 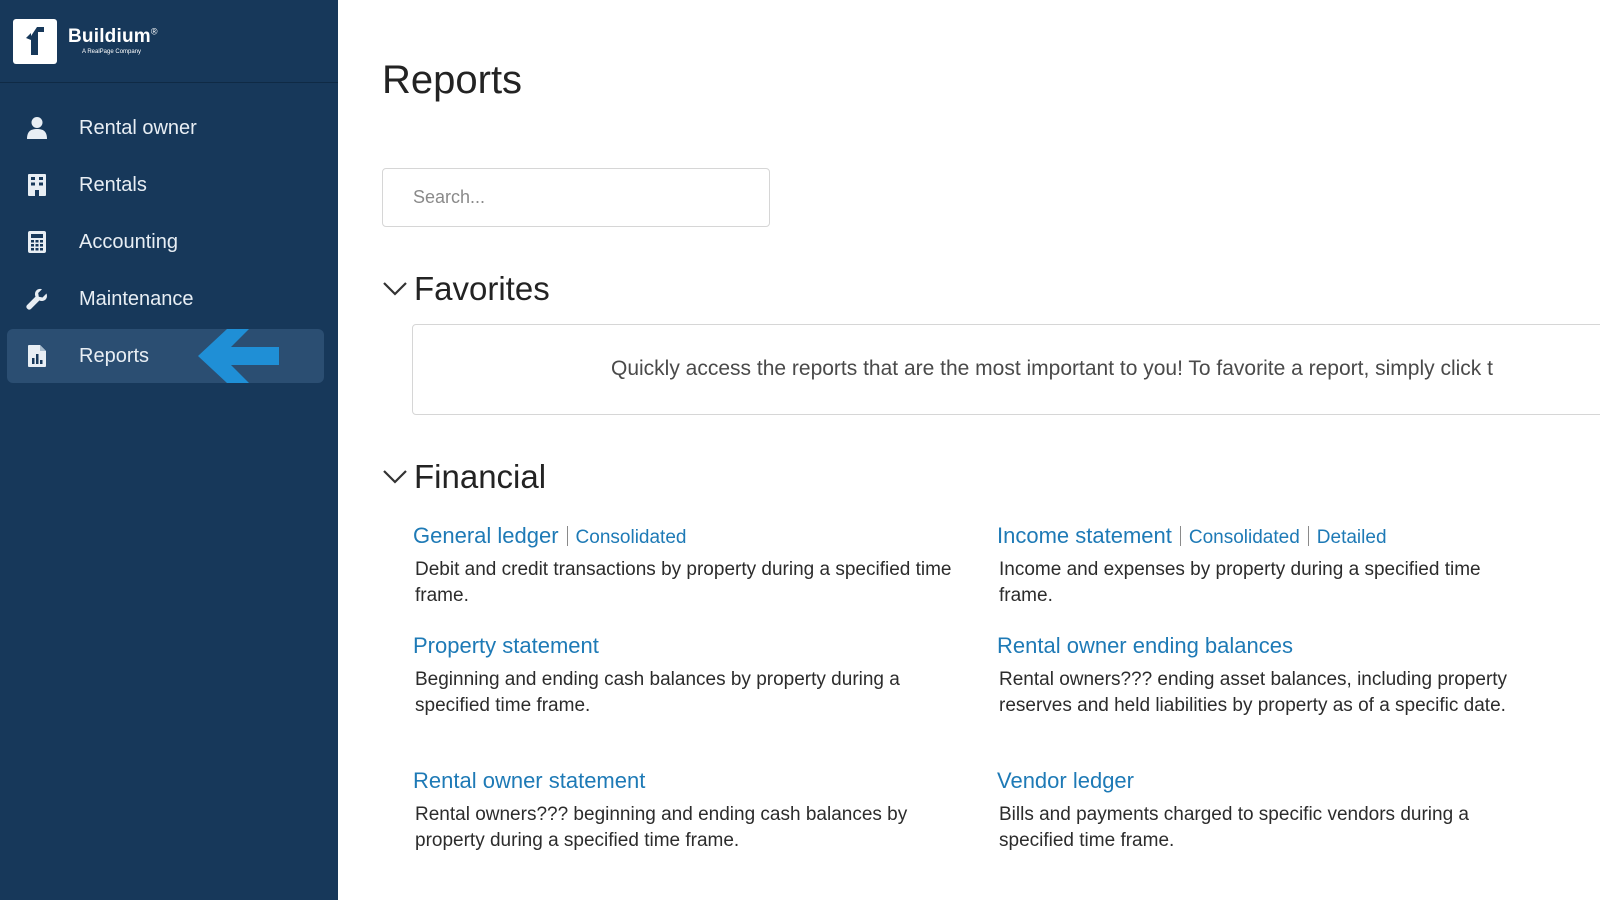 I want to click on building-icon, so click(x=37, y=185).